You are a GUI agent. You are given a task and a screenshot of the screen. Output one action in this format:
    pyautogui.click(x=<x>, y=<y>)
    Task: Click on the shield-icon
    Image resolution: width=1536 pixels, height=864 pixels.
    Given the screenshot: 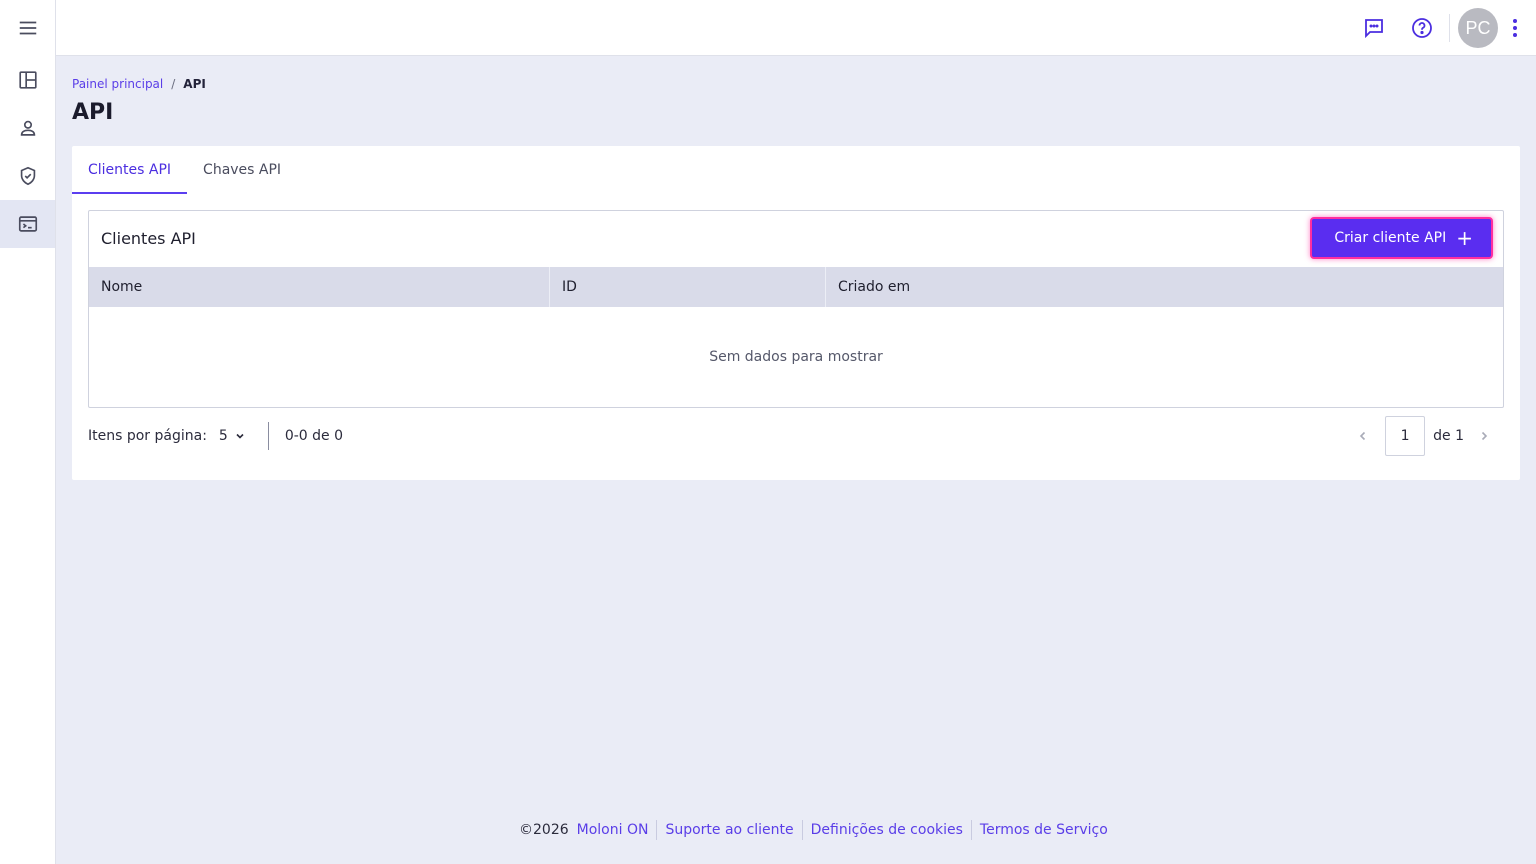 What is the action you would take?
    pyautogui.click(x=27, y=176)
    